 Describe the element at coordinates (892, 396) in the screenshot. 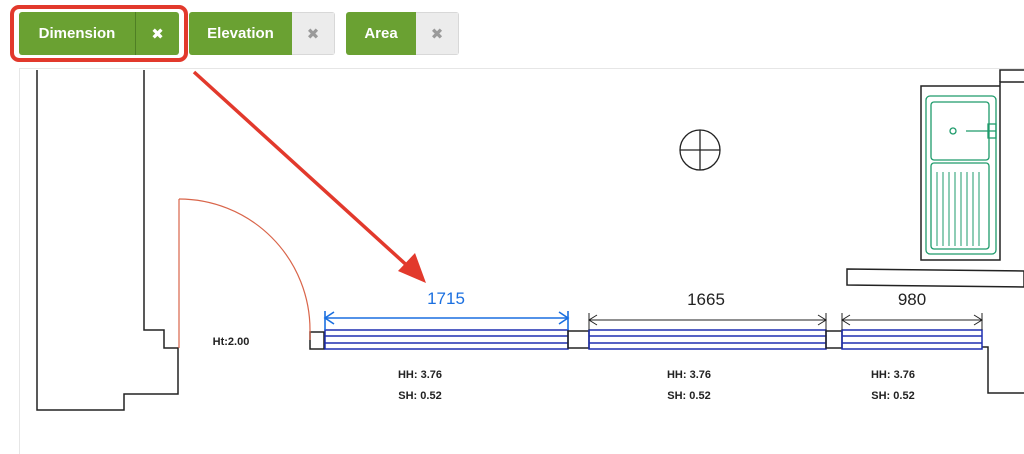

I see `window-3-sill-height: SH: 0.52` at that location.